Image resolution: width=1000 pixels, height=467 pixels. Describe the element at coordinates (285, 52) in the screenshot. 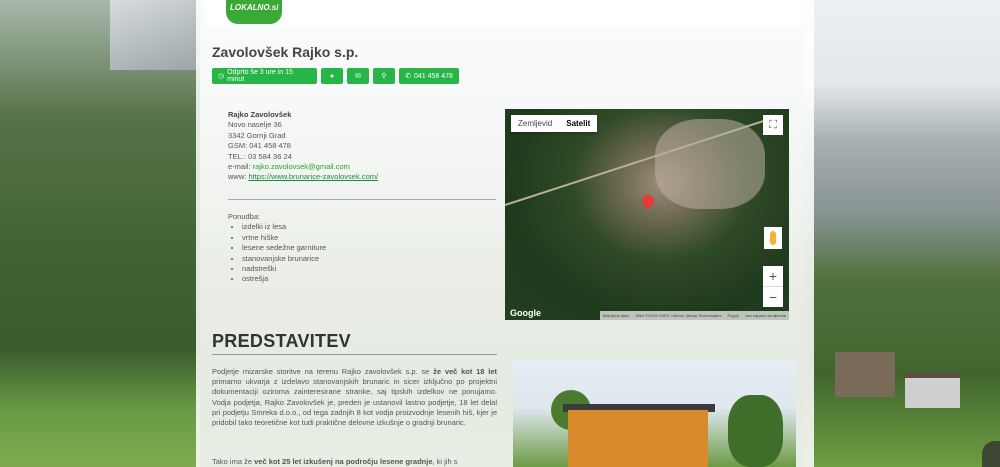

I see `company-title: Zavolovšek Rajko s.p.` at that location.